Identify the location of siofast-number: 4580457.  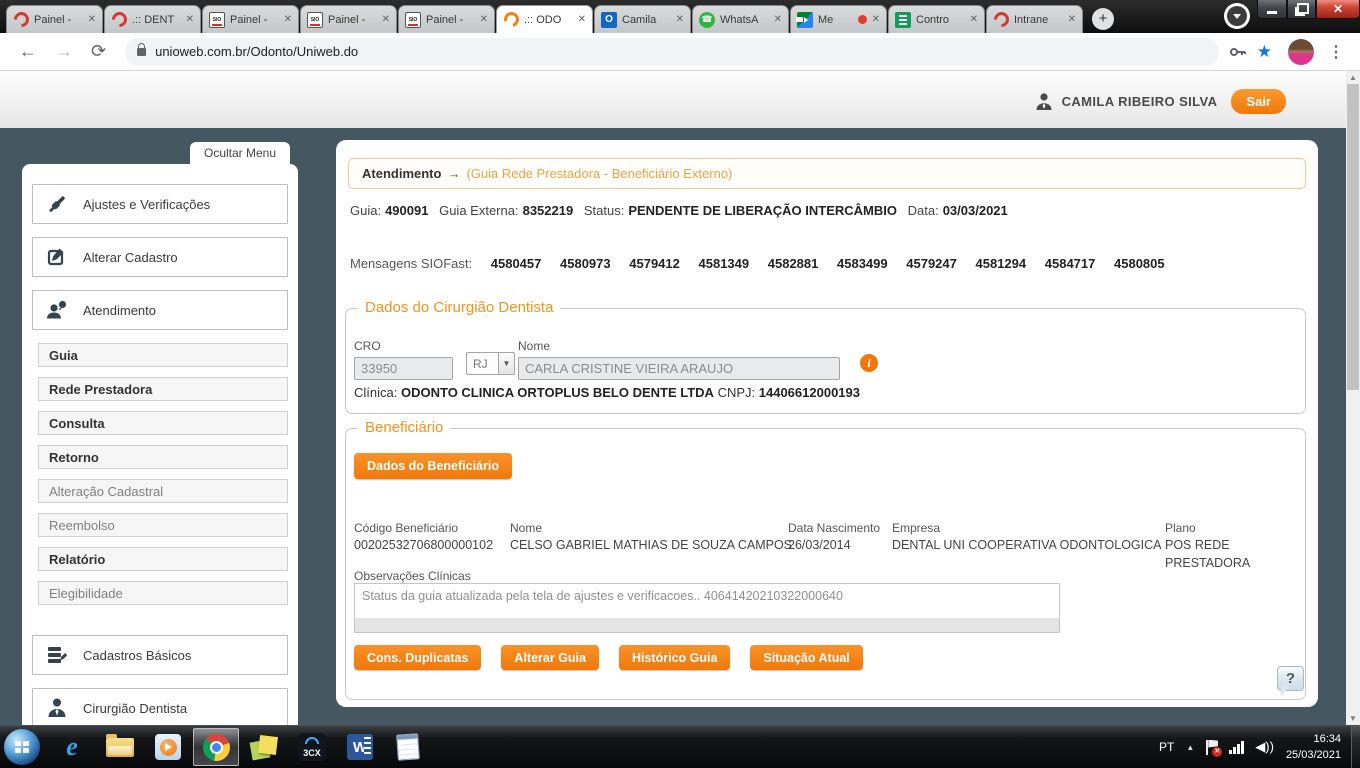
(516, 263).